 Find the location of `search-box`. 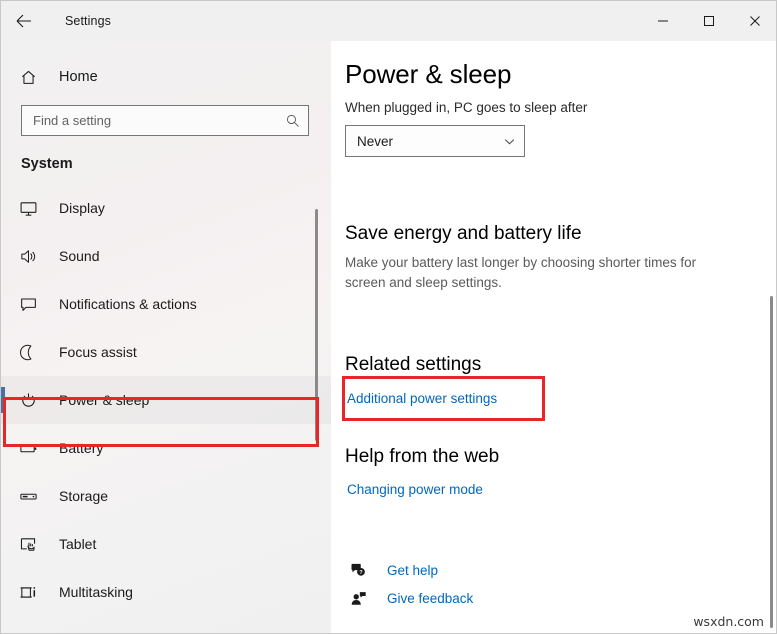

search-box is located at coordinates (165, 120).